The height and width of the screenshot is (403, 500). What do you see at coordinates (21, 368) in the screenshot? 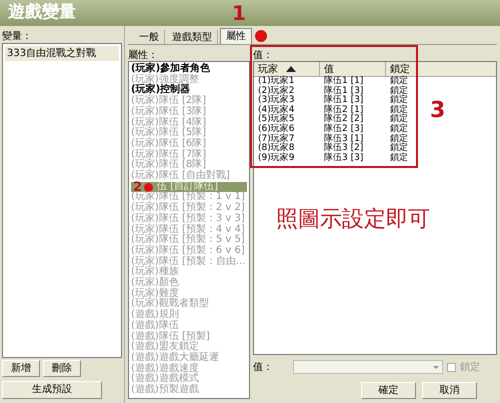
I see `push-button: 新增` at bounding box center [21, 368].